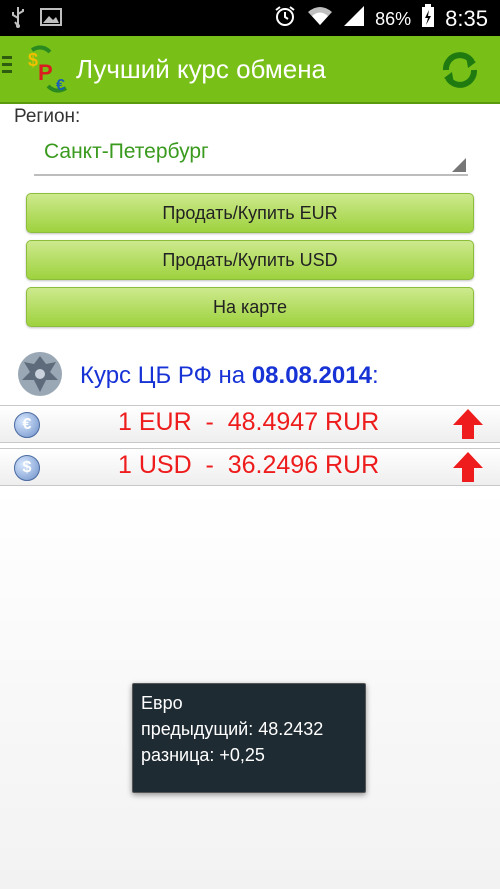 The width and height of the screenshot is (500, 889). I want to click on cb-rate-title: Курс ЦБ РФ на 08.08.2014:, so click(229, 376).